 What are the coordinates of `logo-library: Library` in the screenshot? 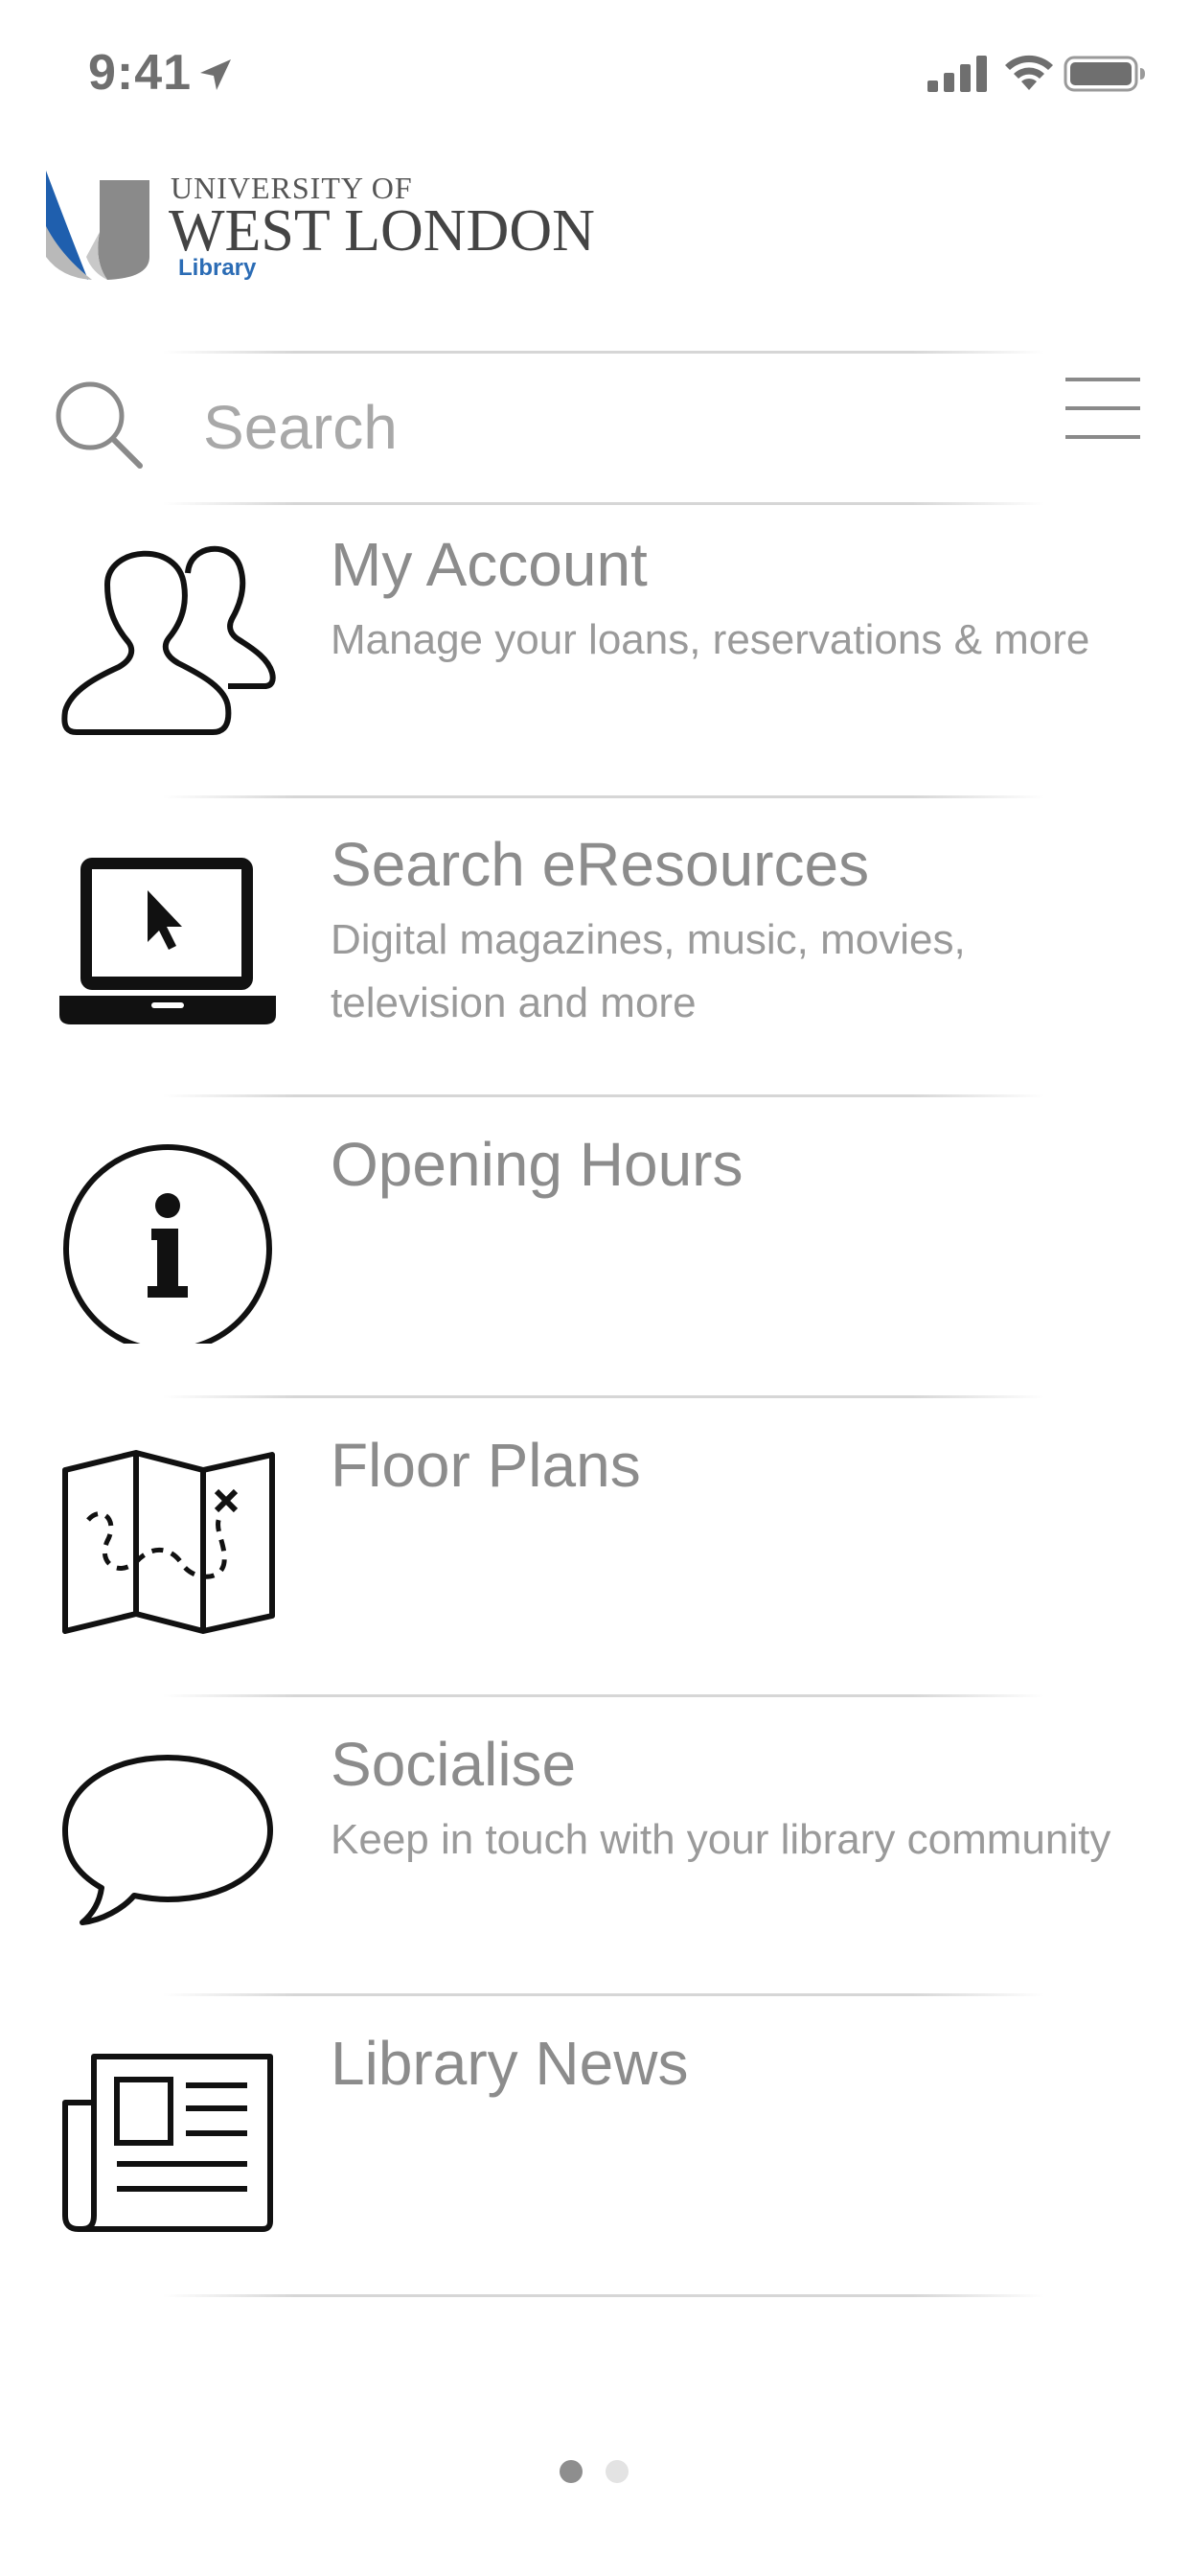 It's located at (218, 268).